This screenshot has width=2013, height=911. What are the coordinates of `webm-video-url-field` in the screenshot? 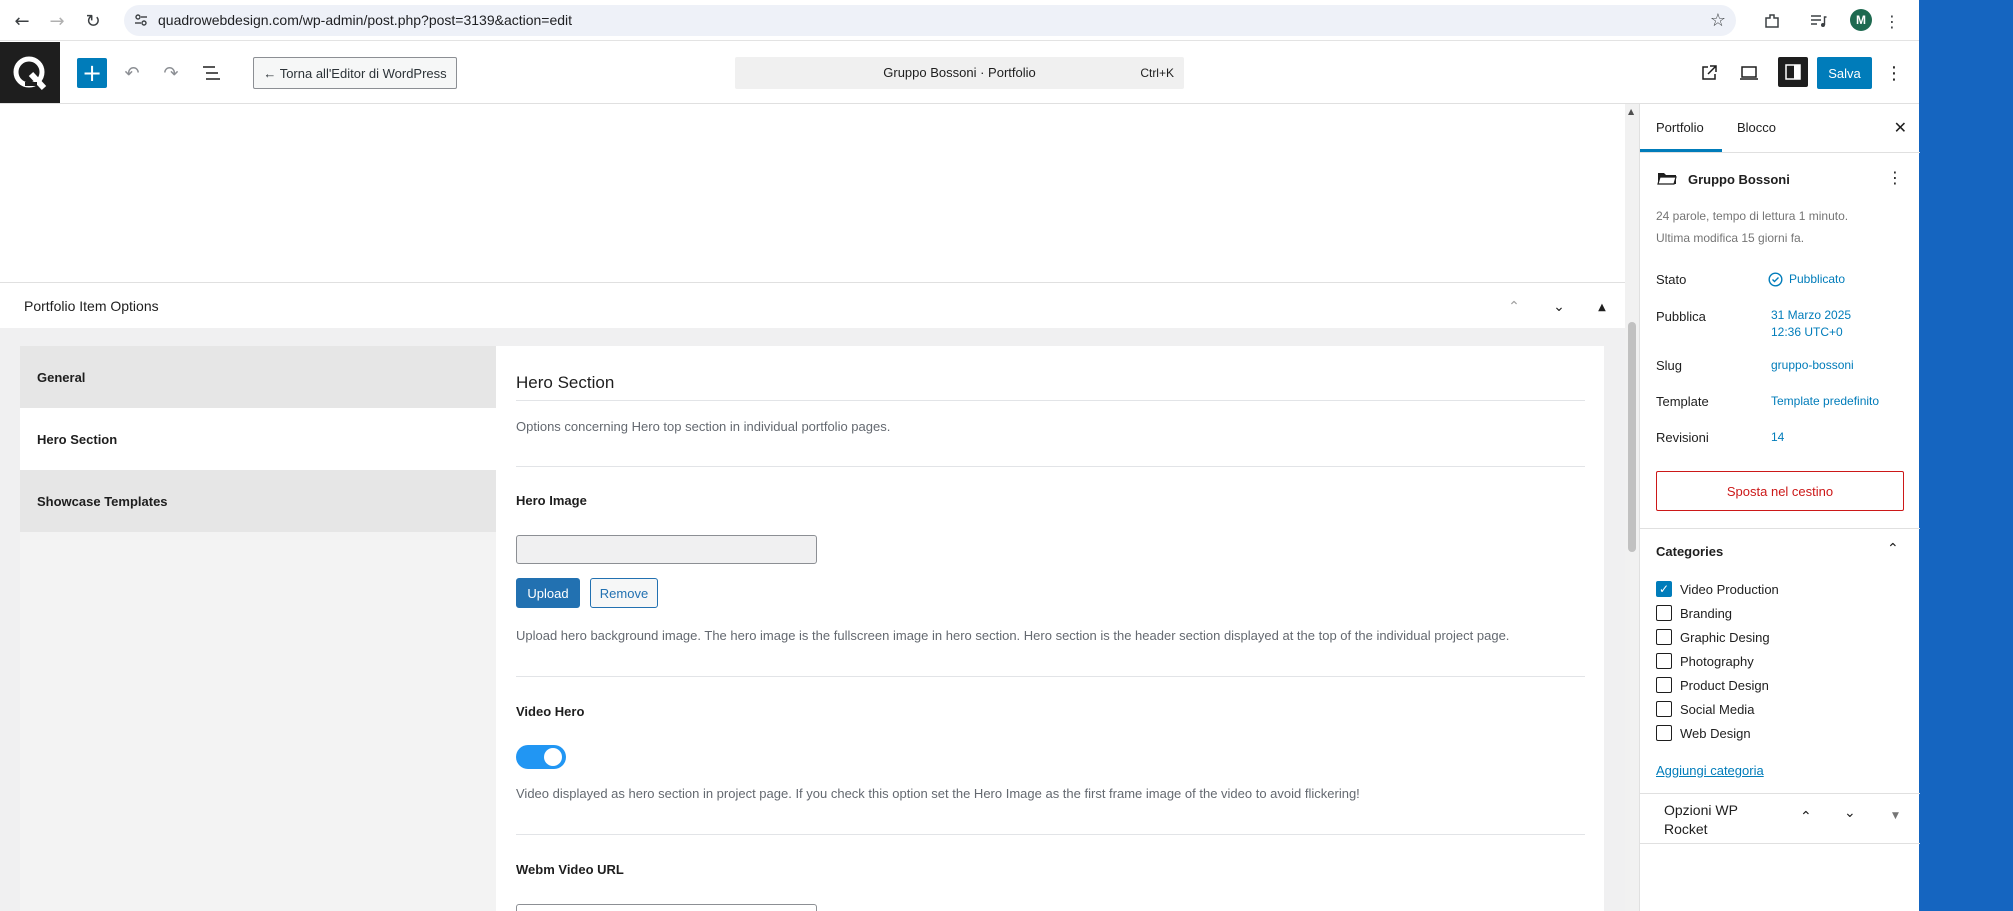 It's located at (666, 907).